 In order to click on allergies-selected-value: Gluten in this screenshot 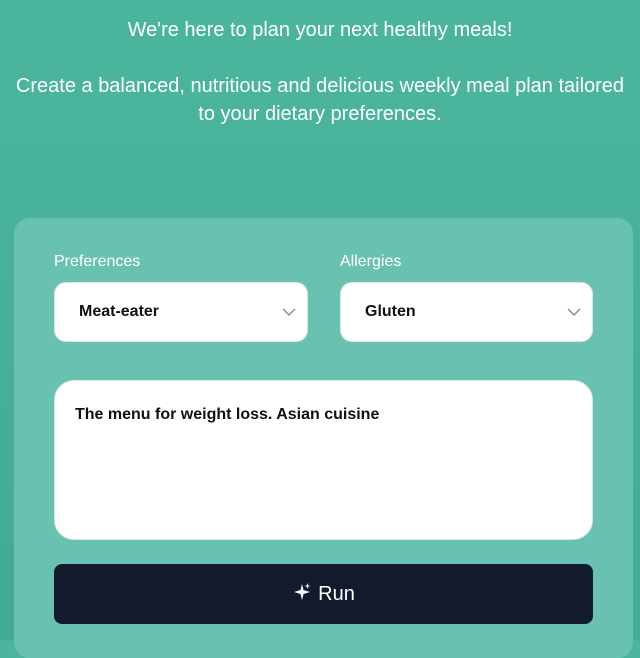, I will do `click(390, 311)`.